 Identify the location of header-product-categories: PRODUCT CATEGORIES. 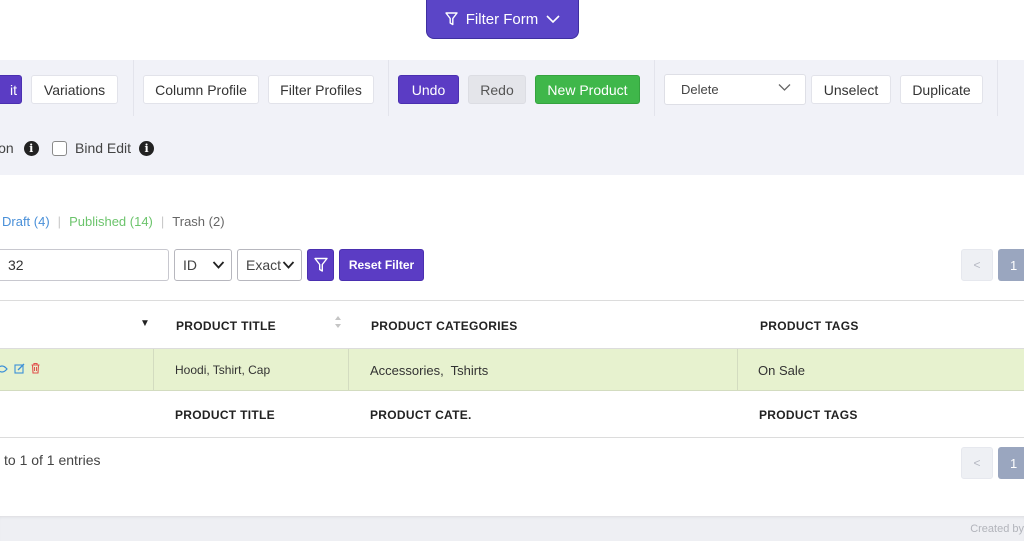
(444, 326).